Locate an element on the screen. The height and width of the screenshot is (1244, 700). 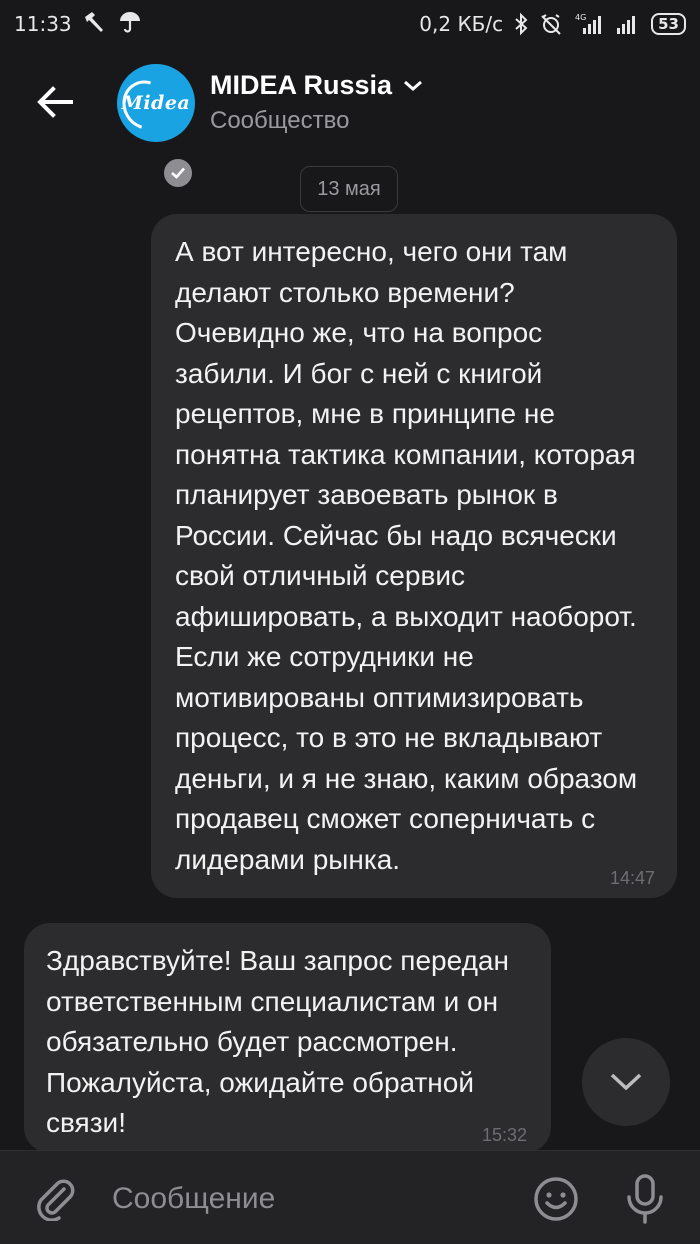
avatar: Midea is located at coordinates (154, 103).